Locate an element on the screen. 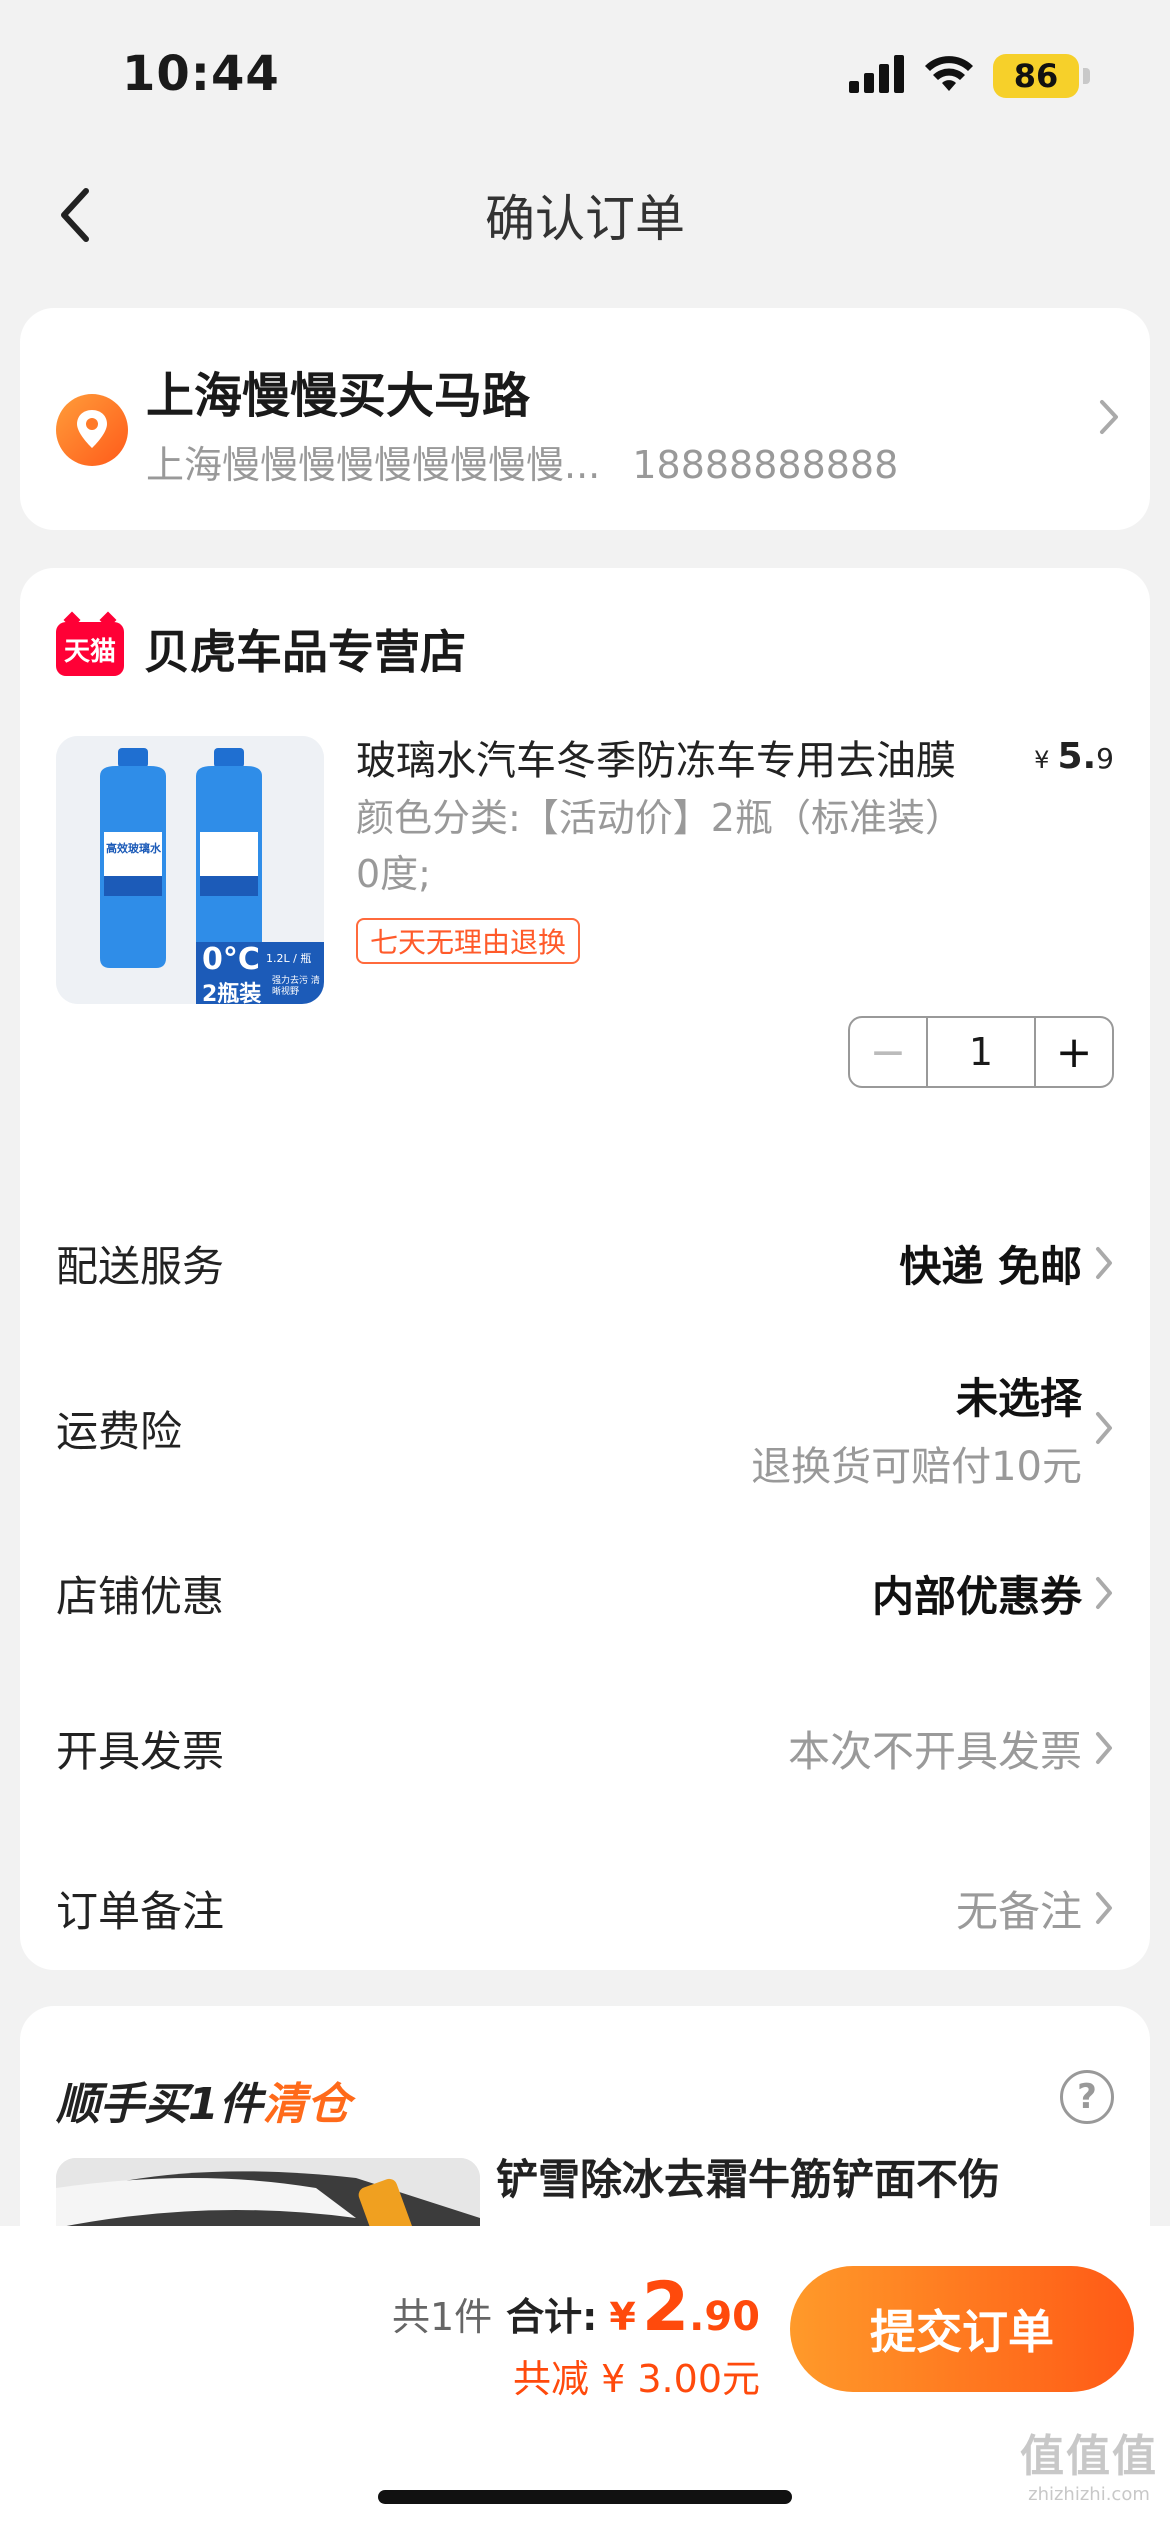 This screenshot has height=2532, width=1170. total-dec: .90 is located at coordinates (724, 2317).